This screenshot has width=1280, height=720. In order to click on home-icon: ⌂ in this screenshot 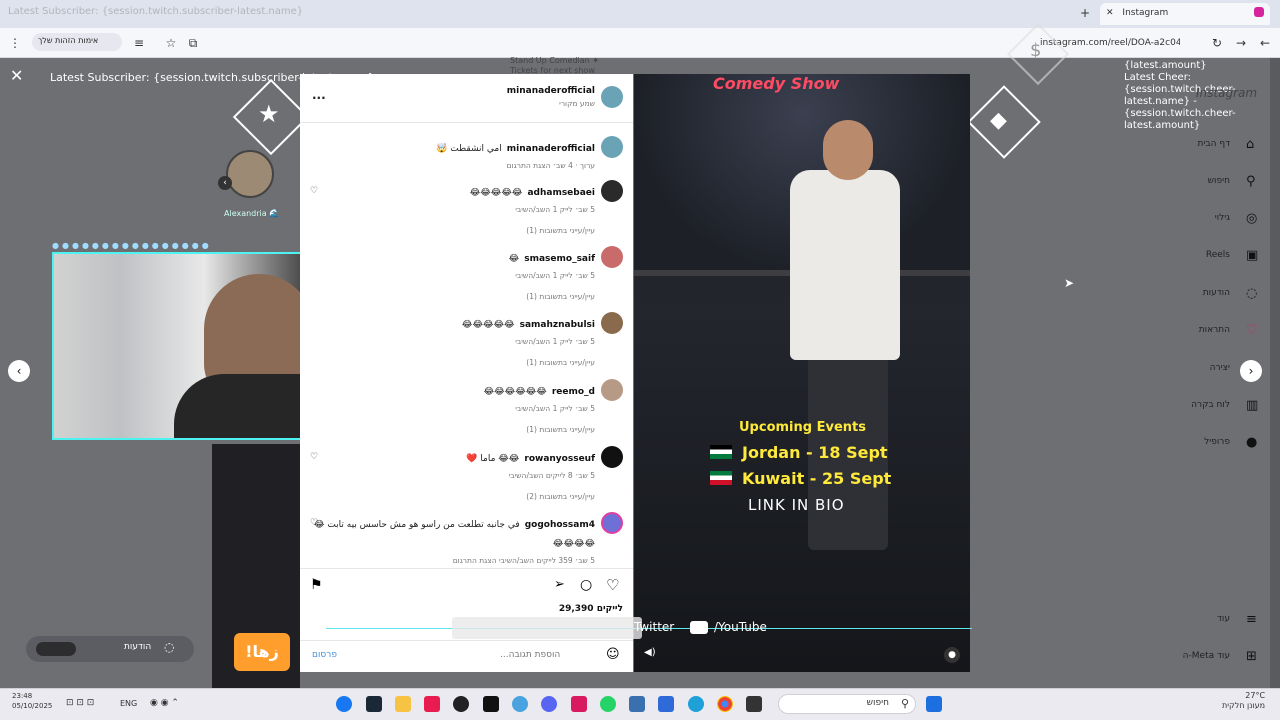, I will do `click(1250, 144)`.